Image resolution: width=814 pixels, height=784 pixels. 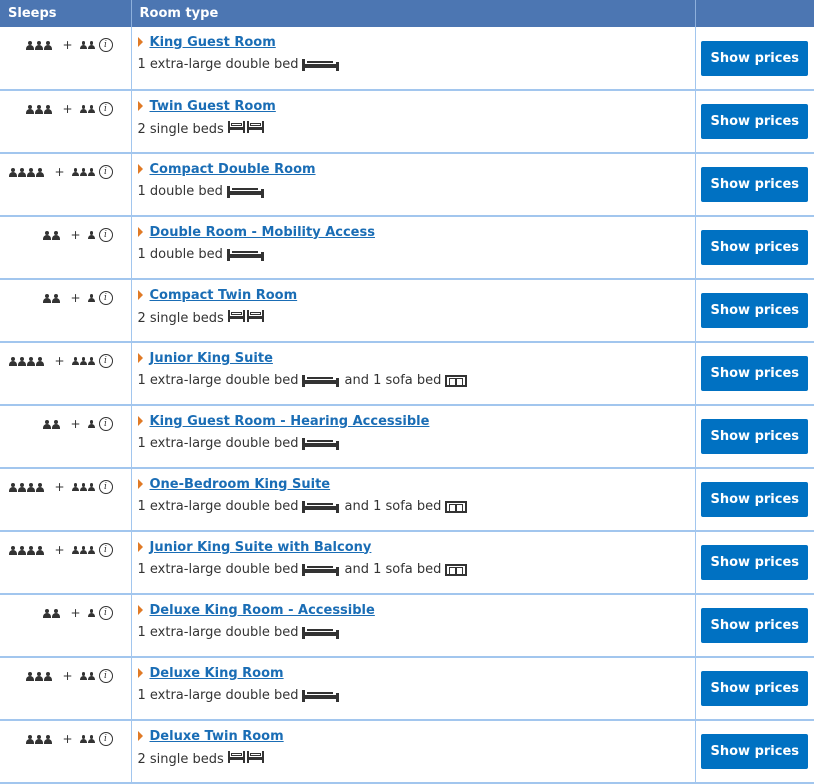 I want to click on room-name-link: King Guest Room, so click(x=213, y=42).